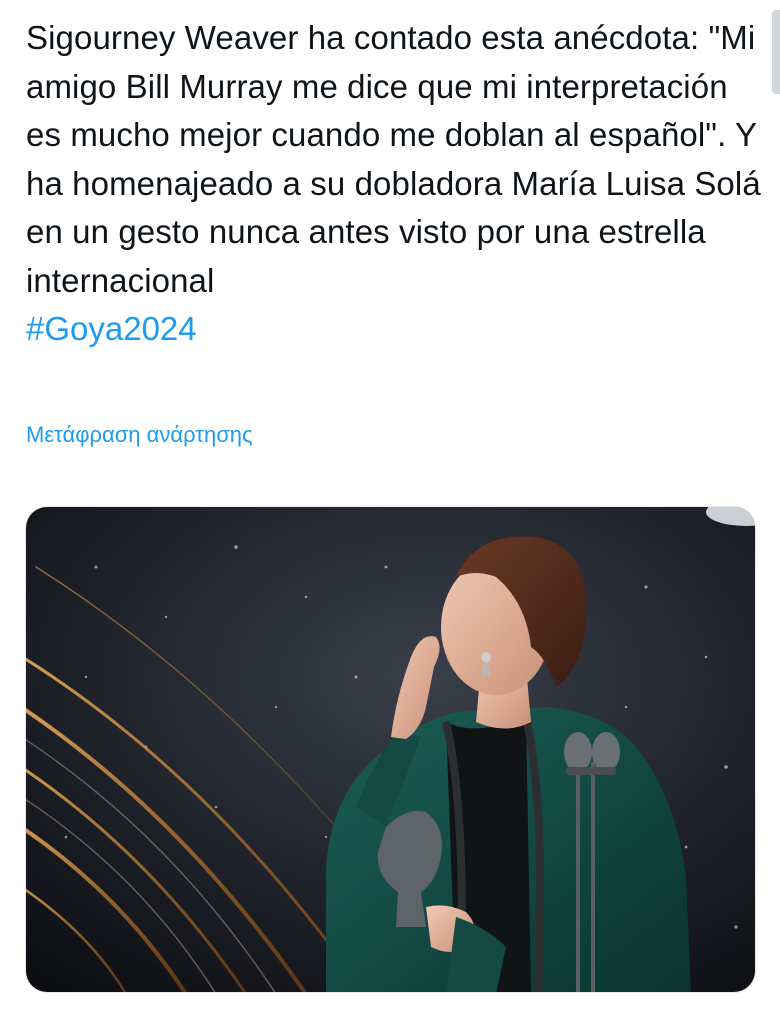  I want to click on scrollbar-thumb, so click(776, 52).